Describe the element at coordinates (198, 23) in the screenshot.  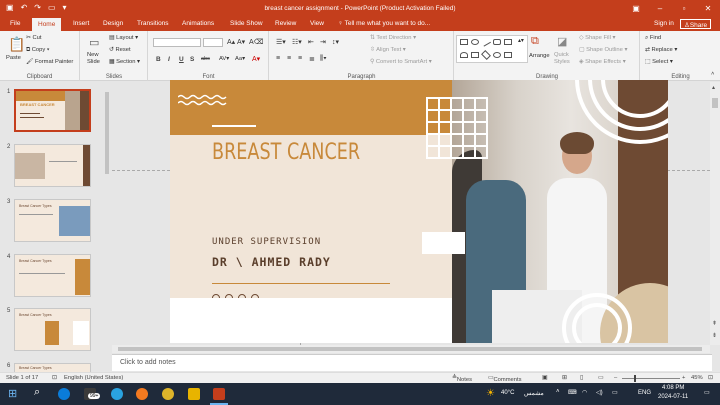
I see `tab-animations: Animations` at that location.